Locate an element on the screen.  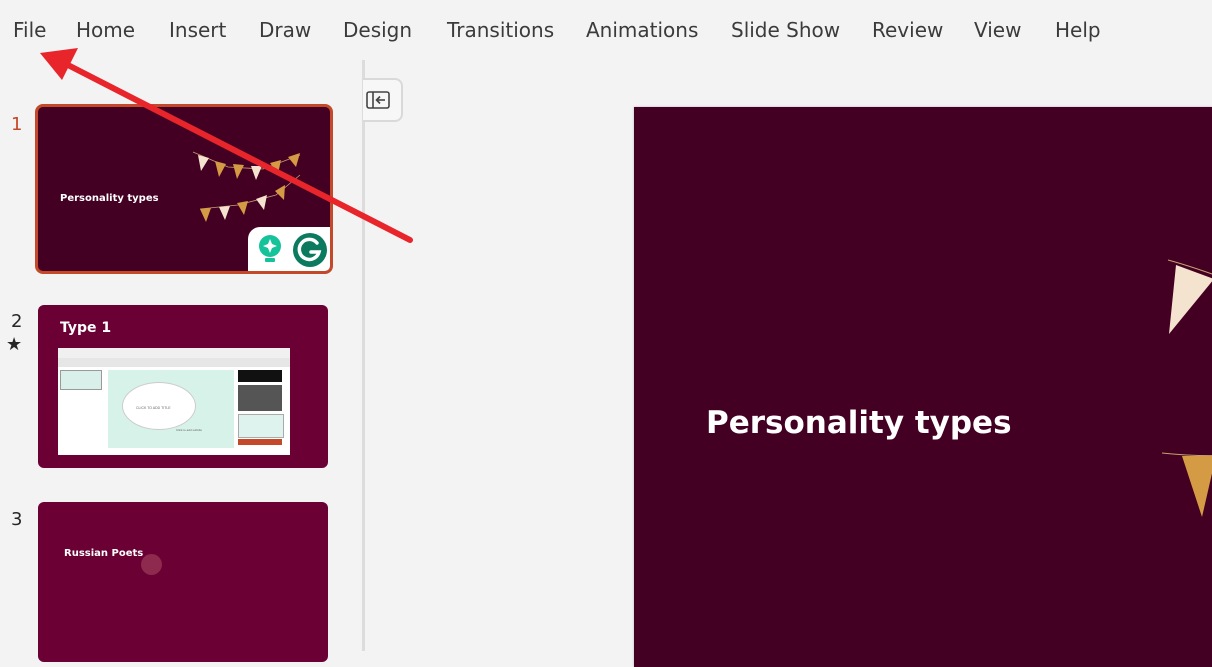
tab-design: Design is located at coordinates (377, 30).